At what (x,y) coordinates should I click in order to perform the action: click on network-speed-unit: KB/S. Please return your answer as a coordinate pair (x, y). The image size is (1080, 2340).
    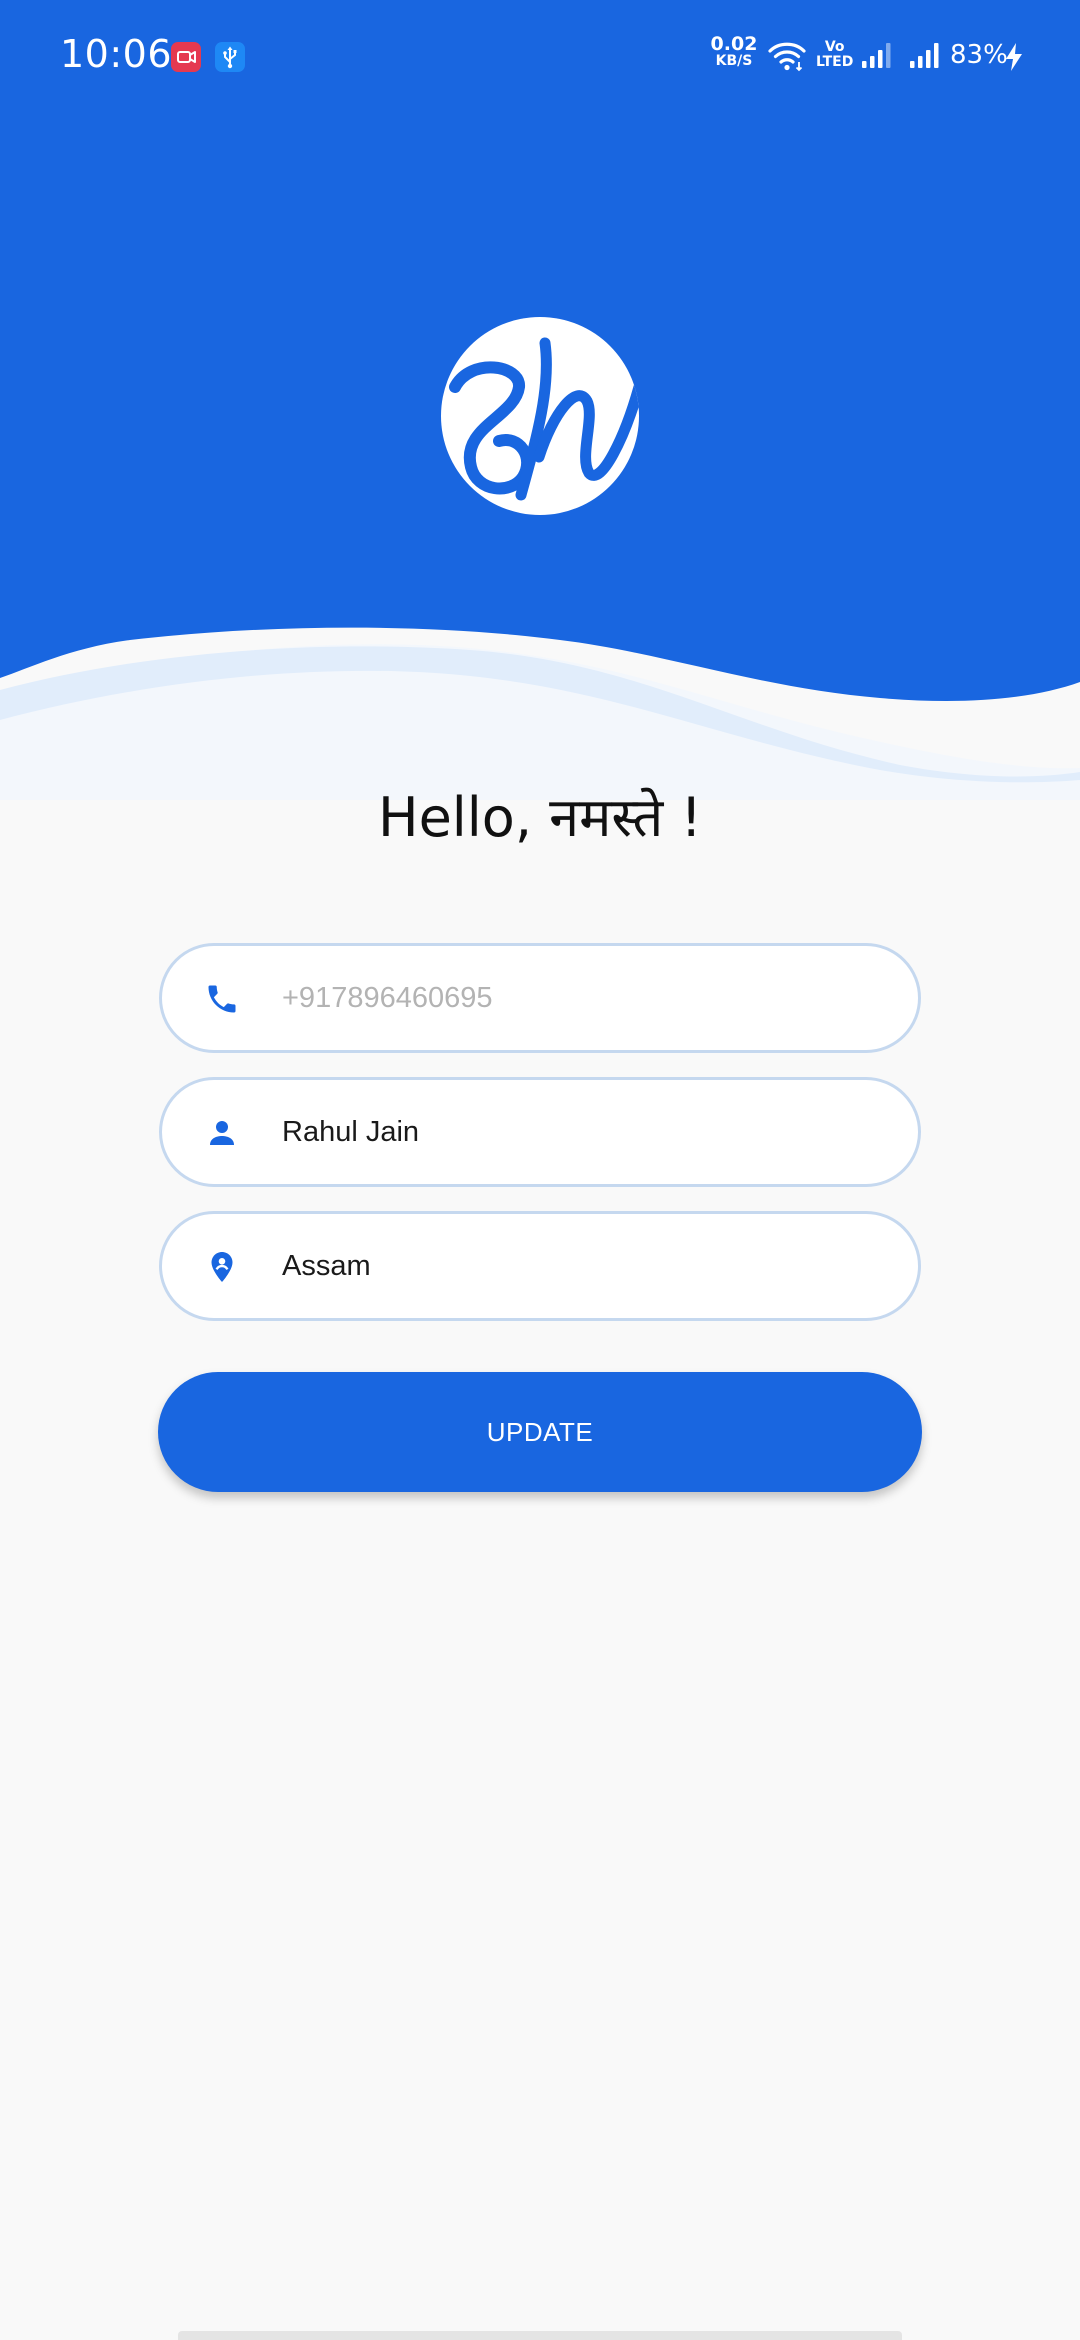
    Looking at the image, I should click on (734, 61).